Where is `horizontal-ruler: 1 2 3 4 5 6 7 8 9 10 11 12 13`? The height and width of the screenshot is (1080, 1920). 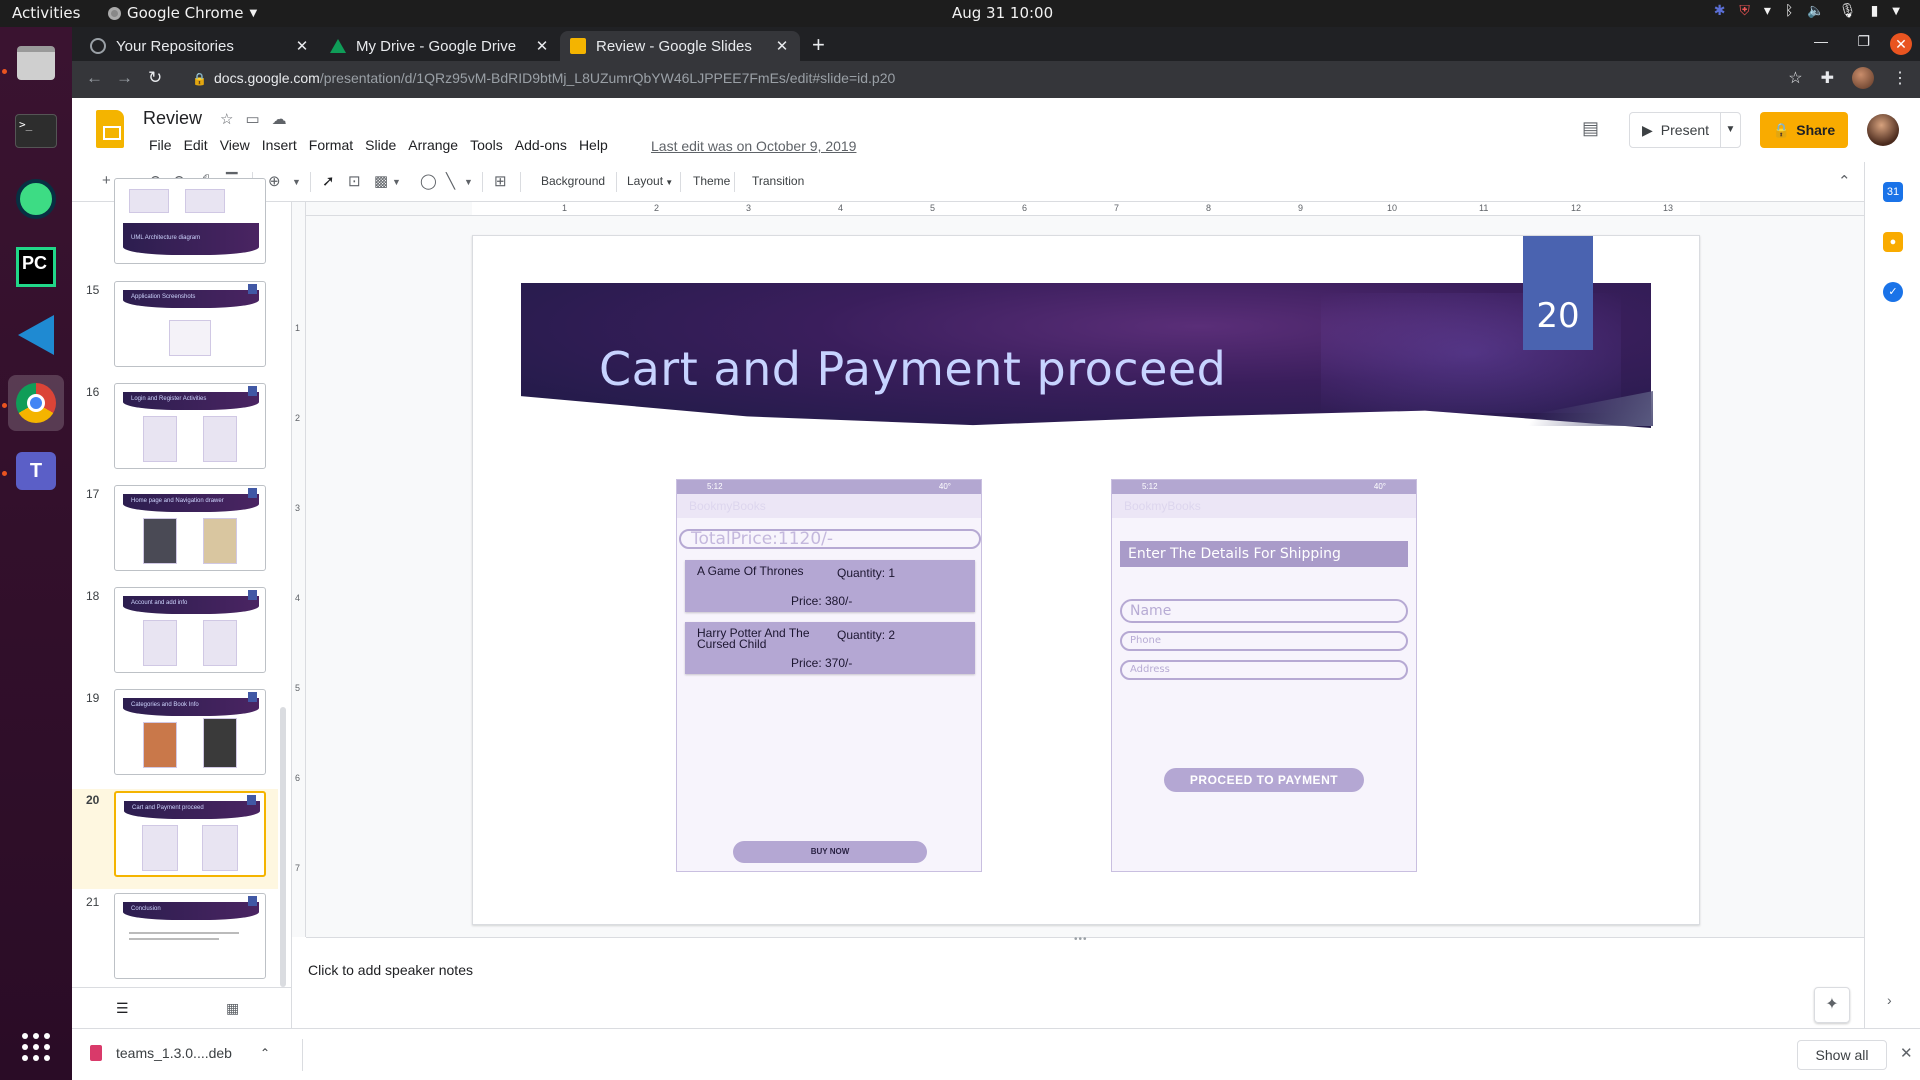
horizontal-ruler: 1 2 3 4 5 6 7 8 9 10 11 12 13 is located at coordinates (1085, 209).